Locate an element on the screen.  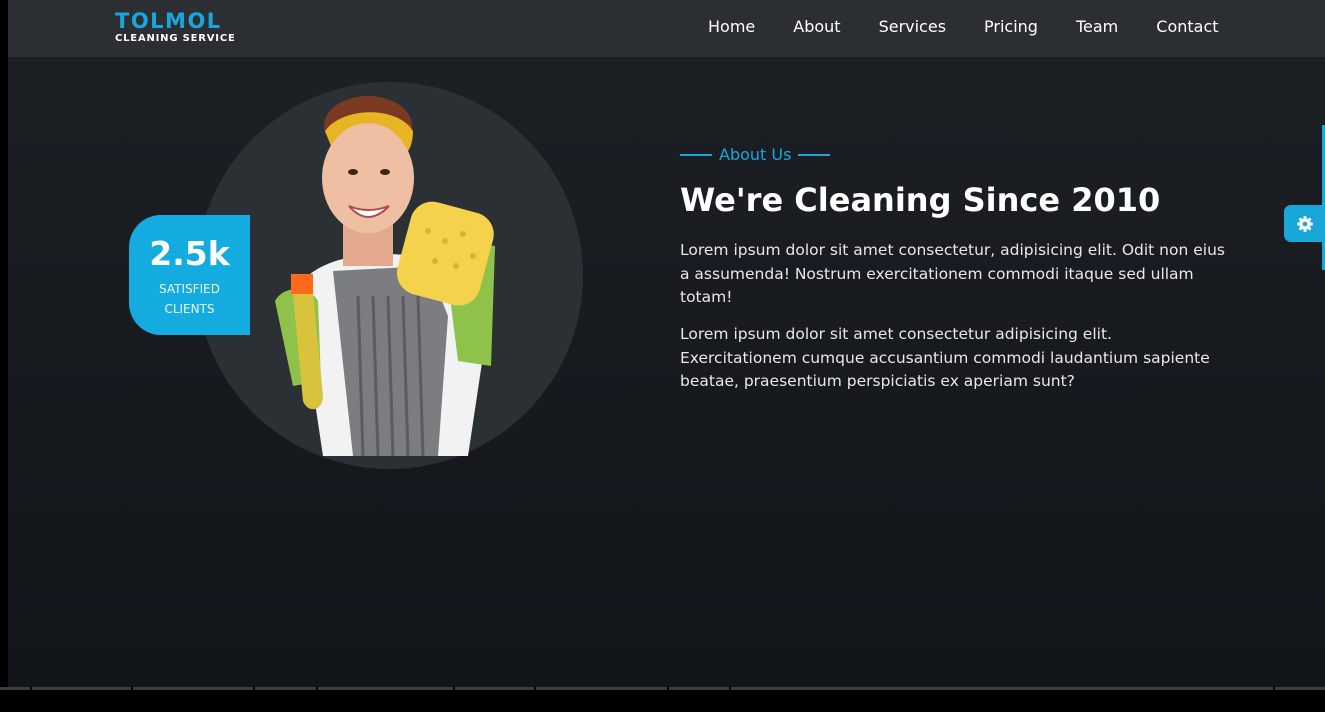
about-heading: We're Cleaning Since 2010 is located at coordinates (920, 200).